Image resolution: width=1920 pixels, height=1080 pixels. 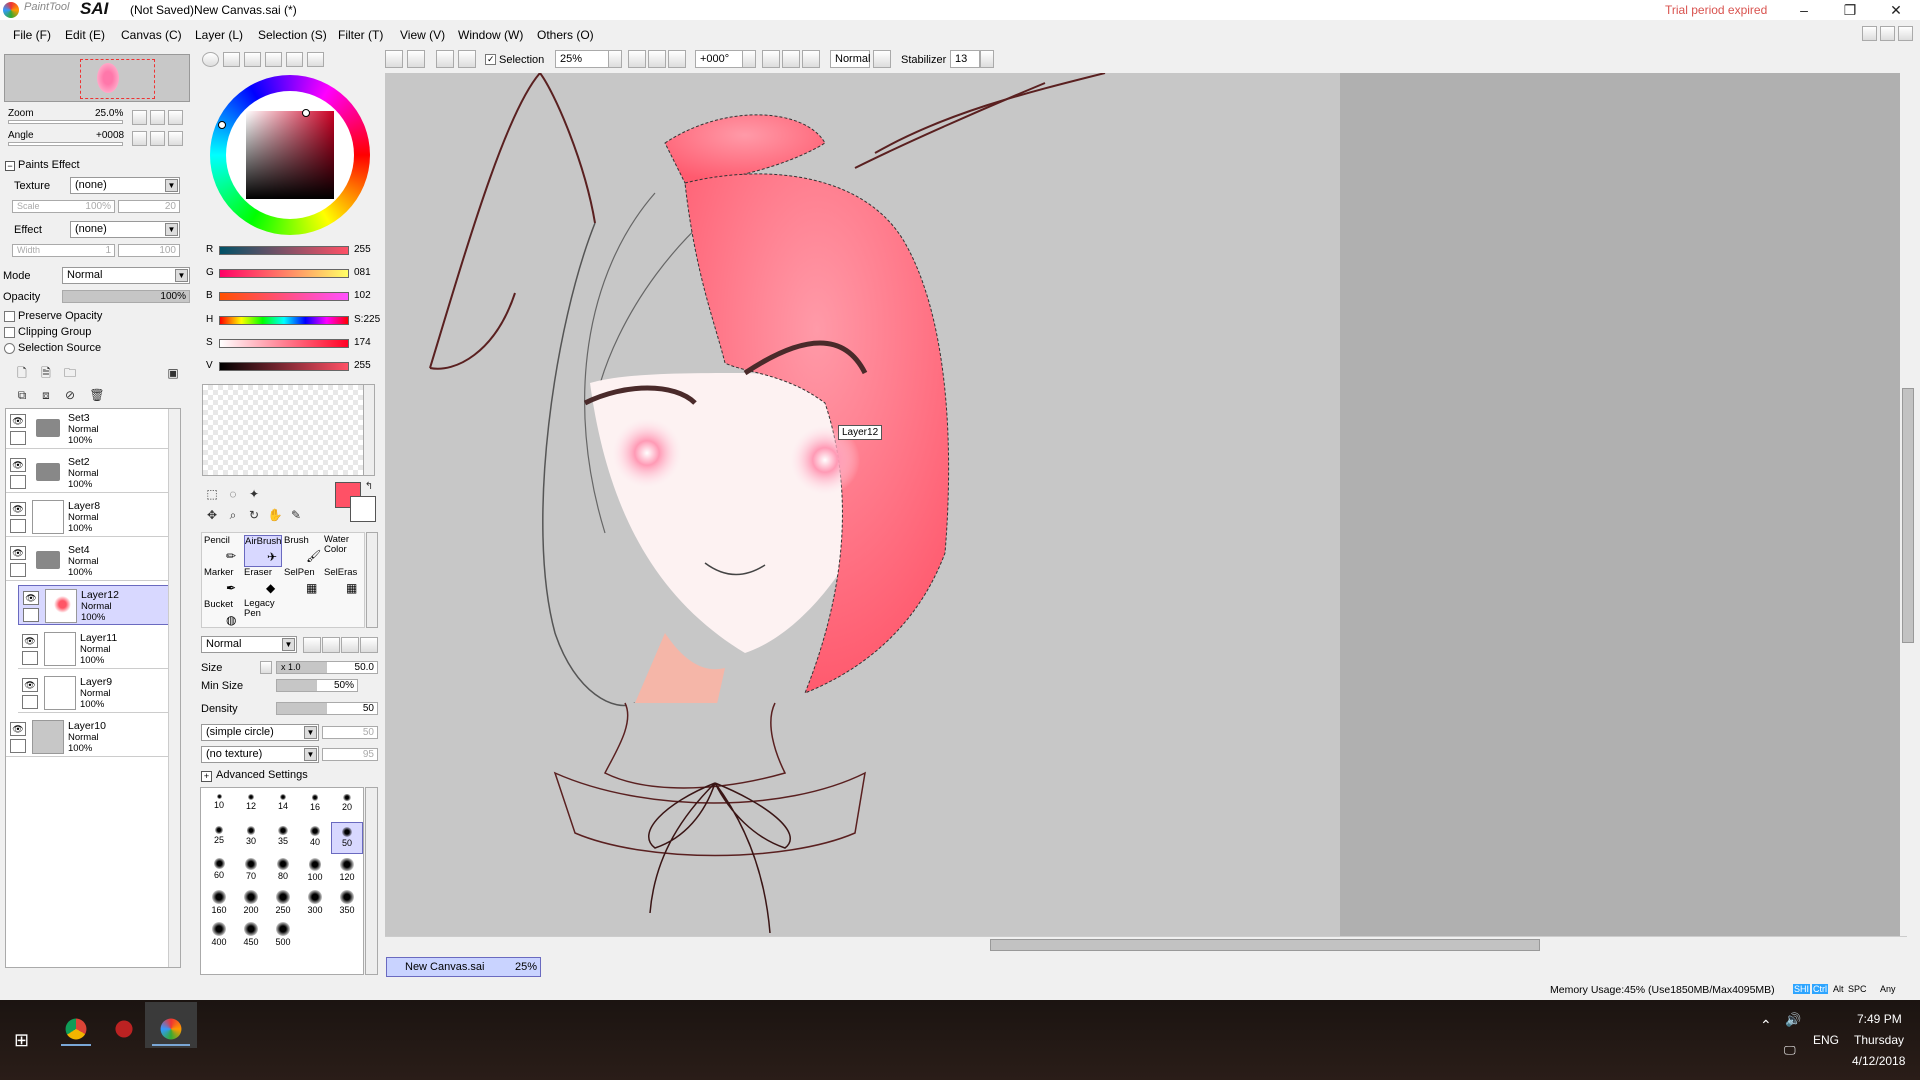 What do you see at coordinates (291, 367) in the screenshot?
I see `value-slider-row: V 255` at bounding box center [291, 367].